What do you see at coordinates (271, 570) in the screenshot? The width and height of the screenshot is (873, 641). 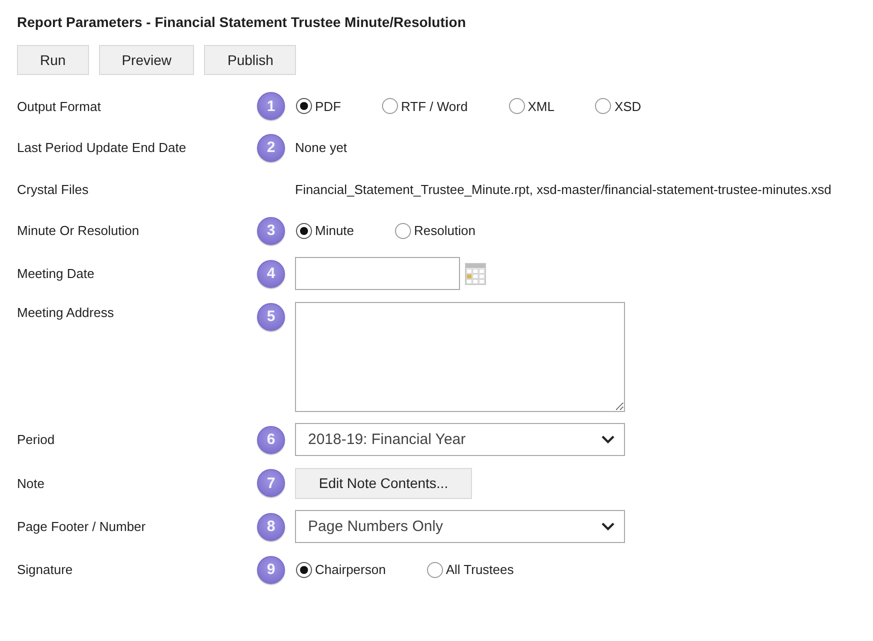 I see `step-number-marker: 9` at bounding box center [271, 570].